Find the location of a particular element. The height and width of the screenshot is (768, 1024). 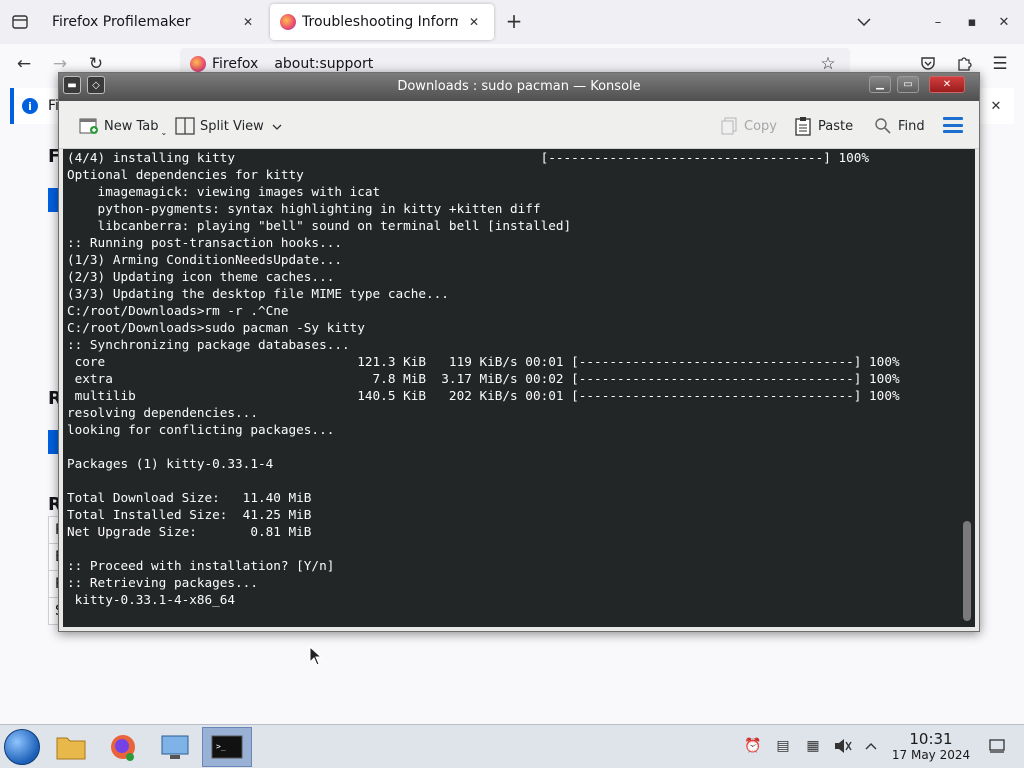

terminal-line: Net Upgrade Size: 0.81 MiB is located at coordinates (189, 531).